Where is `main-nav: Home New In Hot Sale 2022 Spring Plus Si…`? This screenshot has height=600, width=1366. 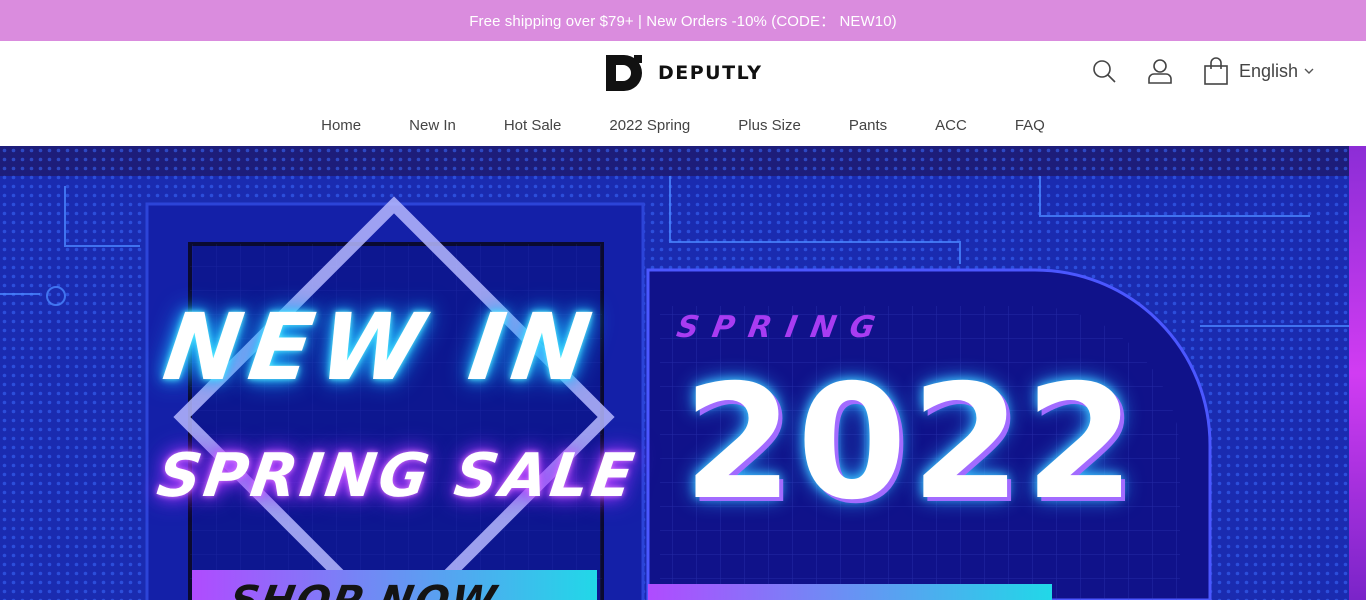 main-nav: Home New In Hot Sale 2022 Spring Plus Si… is located at coordinates (683, 125).